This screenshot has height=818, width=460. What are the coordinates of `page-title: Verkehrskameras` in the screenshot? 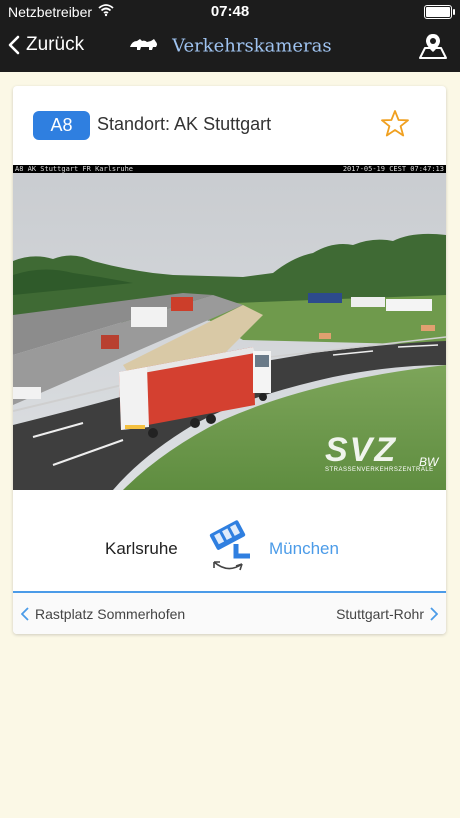 It's located at (230, 46).